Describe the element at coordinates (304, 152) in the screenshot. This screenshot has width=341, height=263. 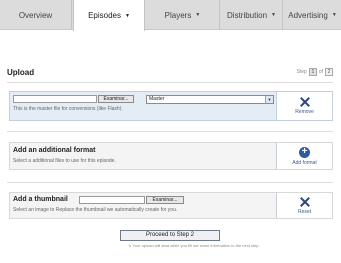
I see `plus-icon: +` at that location.